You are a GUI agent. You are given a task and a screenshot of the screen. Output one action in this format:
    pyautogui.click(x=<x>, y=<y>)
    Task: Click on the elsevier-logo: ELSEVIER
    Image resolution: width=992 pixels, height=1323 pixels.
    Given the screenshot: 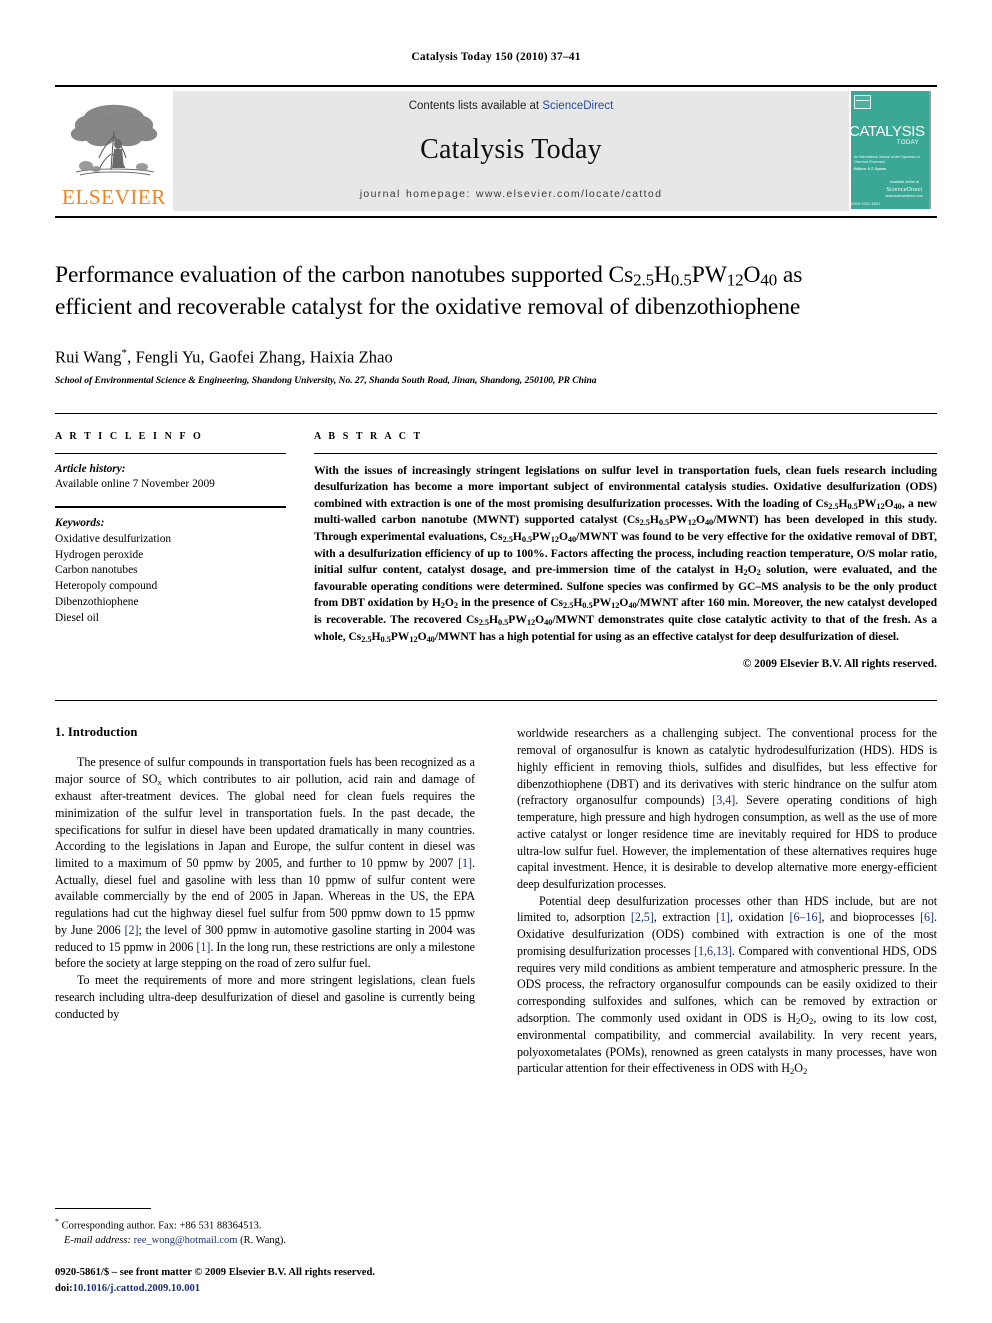 What is the action you would take?
    pyautogui.click(x=114, y=151)
    